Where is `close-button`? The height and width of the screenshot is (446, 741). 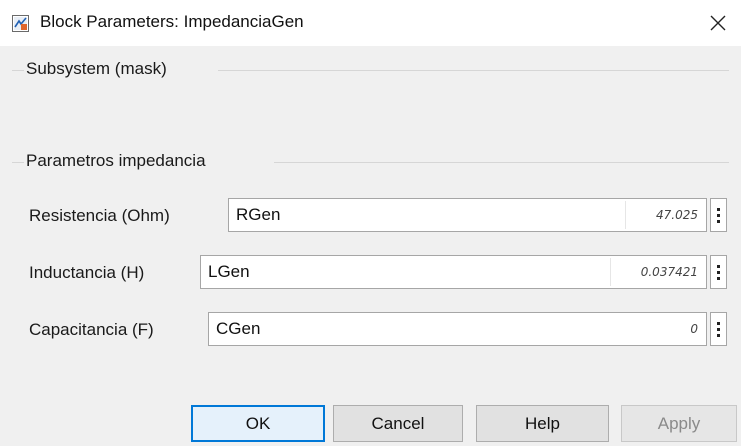 close-button is located at coordinates (718, 23).